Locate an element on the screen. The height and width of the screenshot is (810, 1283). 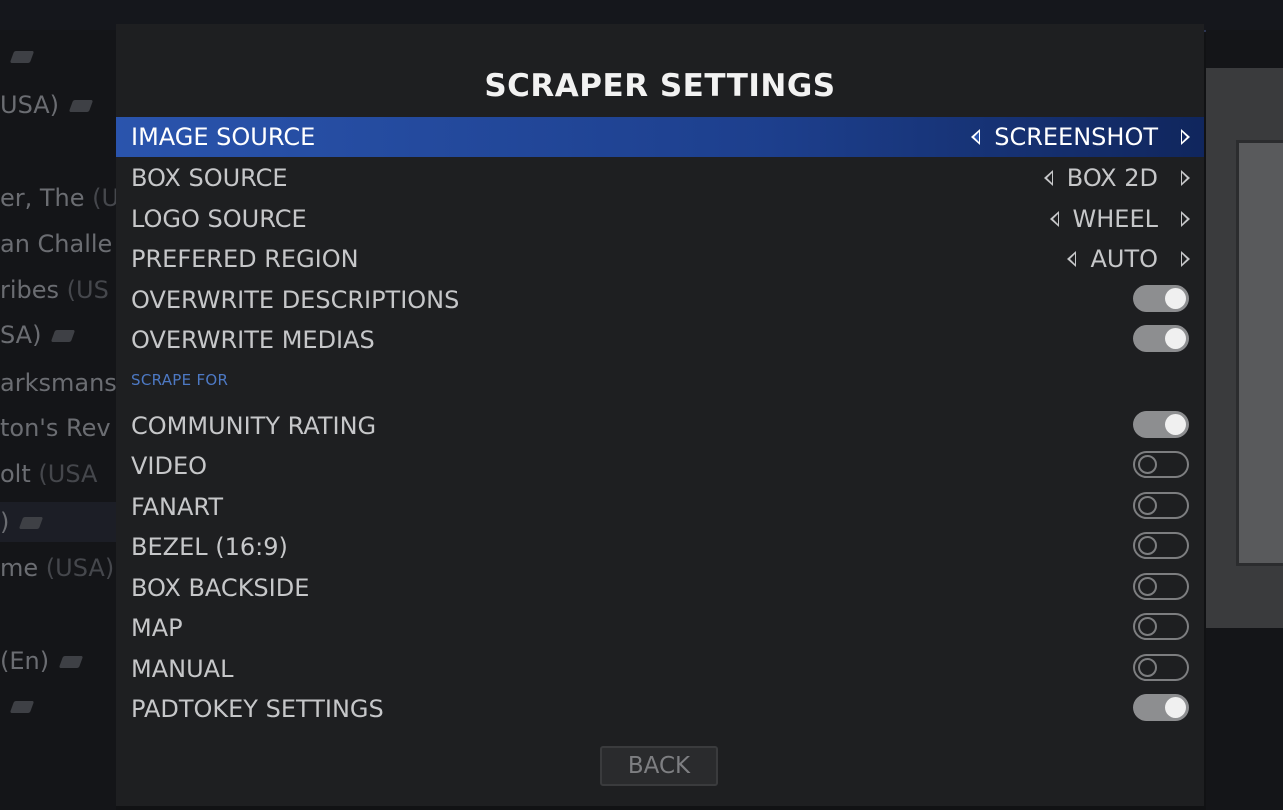
toggle-row-community-rating: COMMUNITY RATING is located at coordinates (660, 426).